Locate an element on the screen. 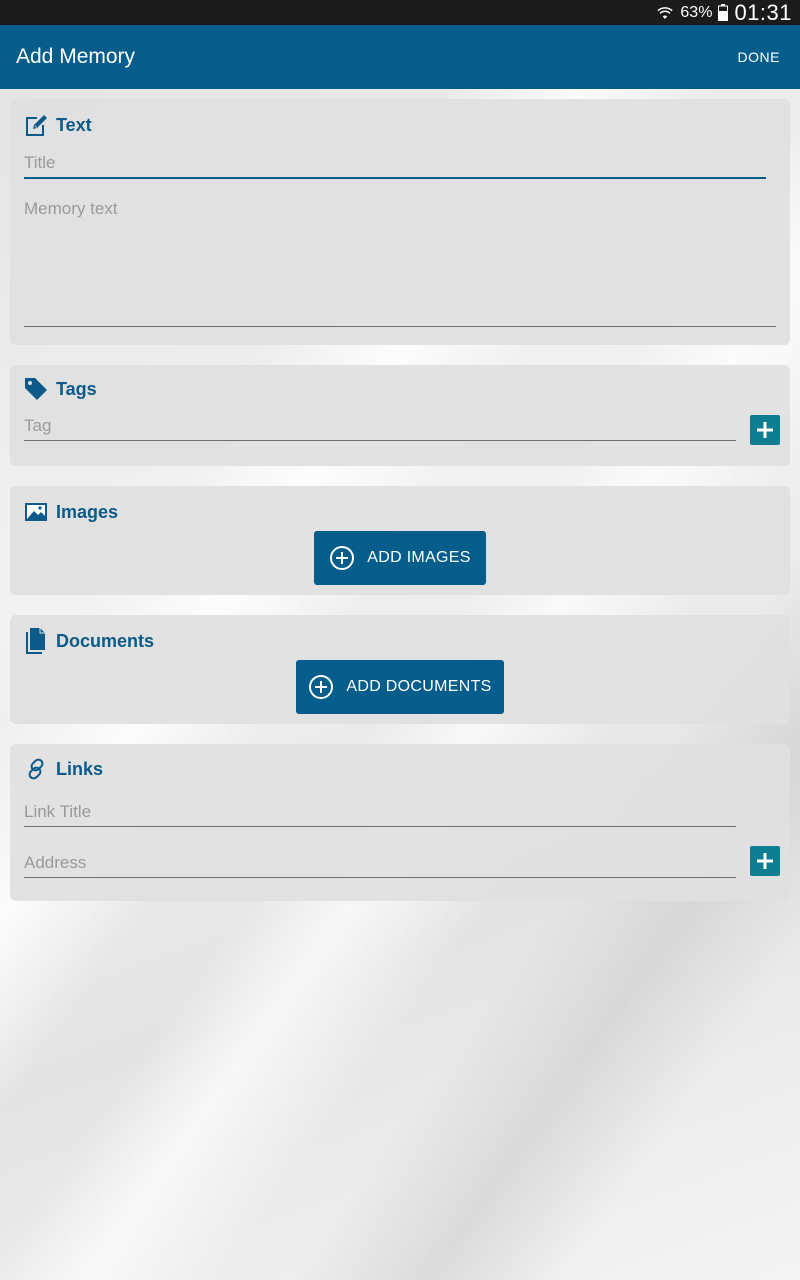  links-section: Links Link Title Address is located at coordinates (400, 822).